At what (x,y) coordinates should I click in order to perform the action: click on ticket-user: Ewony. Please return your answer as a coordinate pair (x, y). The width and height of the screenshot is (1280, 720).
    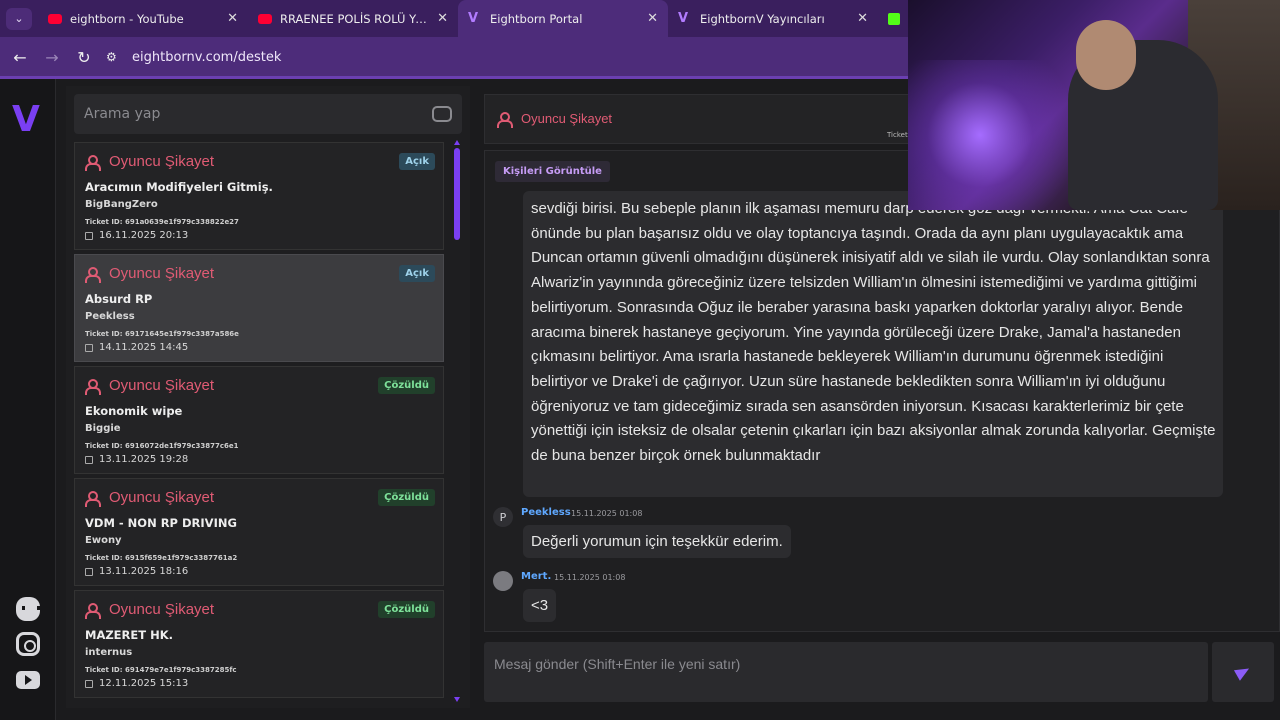
    Looking at the image, I should click on (103, 540).